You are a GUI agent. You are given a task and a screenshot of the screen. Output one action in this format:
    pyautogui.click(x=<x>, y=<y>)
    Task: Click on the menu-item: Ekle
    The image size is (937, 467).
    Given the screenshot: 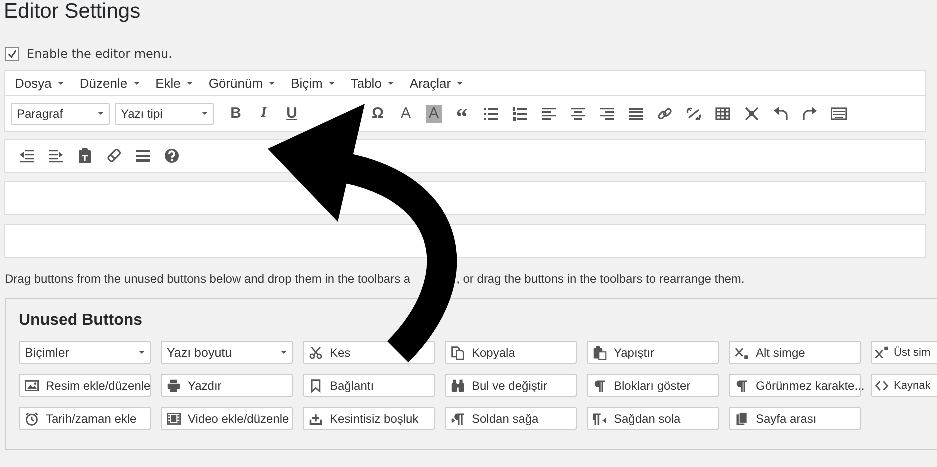 What is the action you would take?
    pyautogui.click(x=174, y=83)
    